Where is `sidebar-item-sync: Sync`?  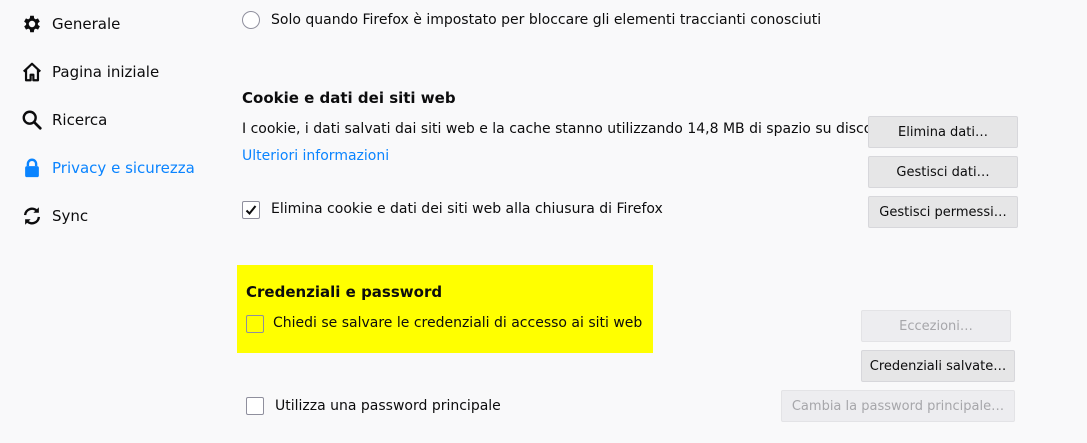
sidebar-item-sync: Sync is located at coordinates (54, 216).